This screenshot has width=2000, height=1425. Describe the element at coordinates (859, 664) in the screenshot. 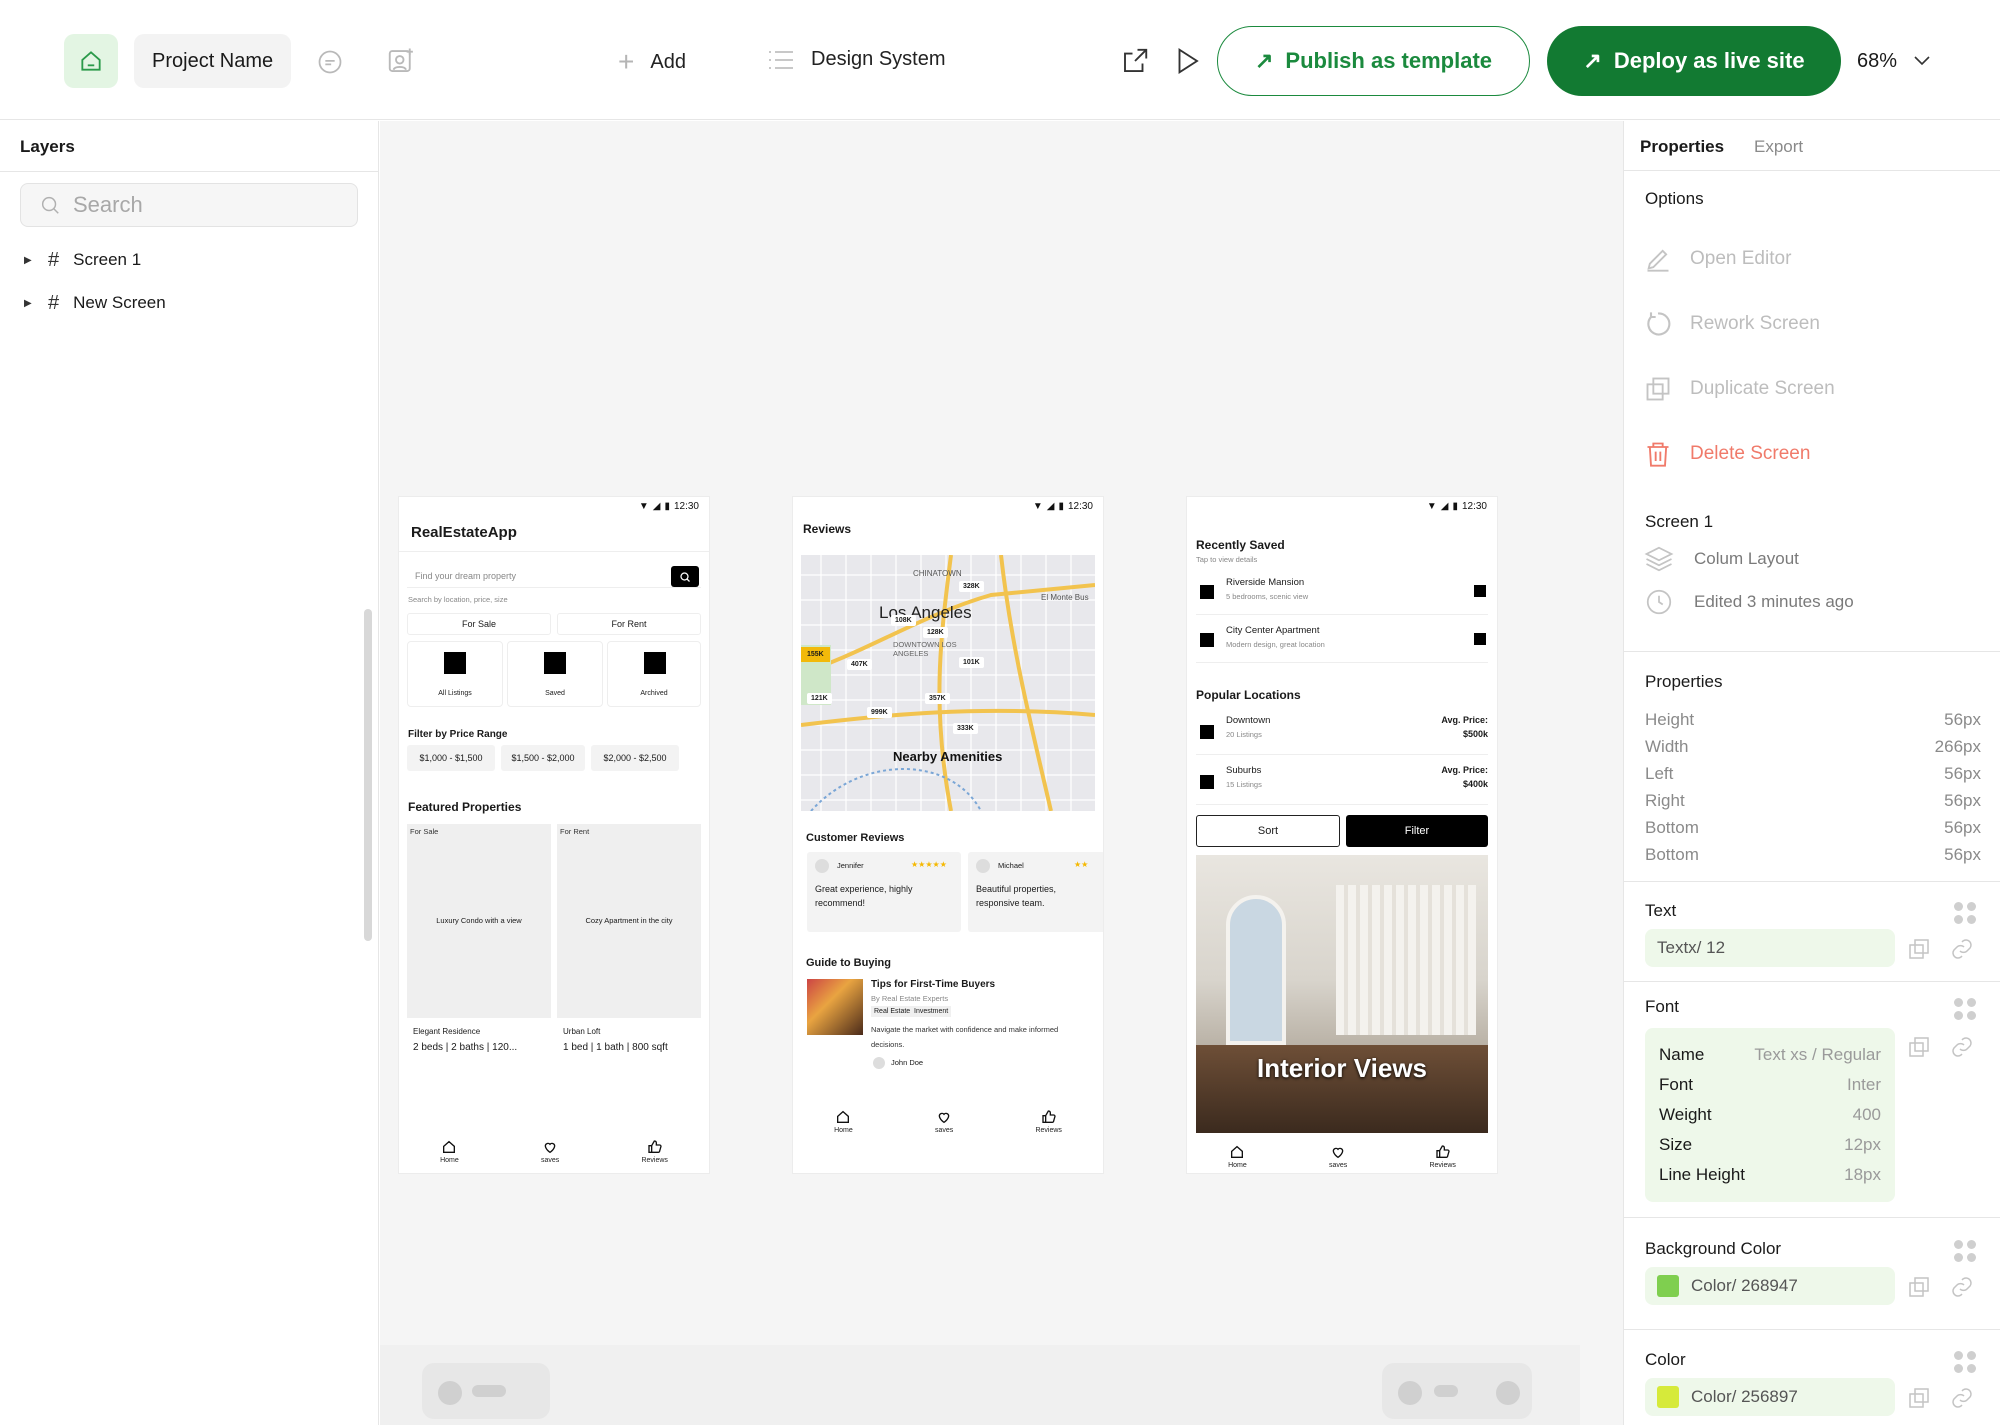

I see `price-pin: 407K` at that location.